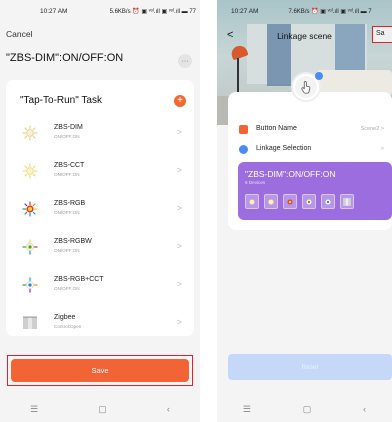  Describe the element at coordinates (100, 172) in the screenshot. I see `task-row: ZBS-CCT ON/OFF:ON >` at that location.